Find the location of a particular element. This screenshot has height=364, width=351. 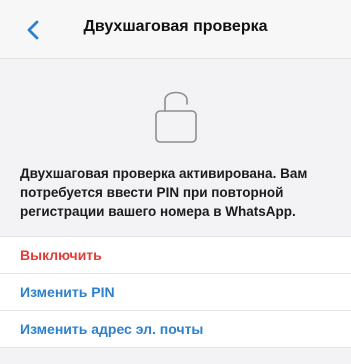

lock-icon is located at coordinates (175, 117).